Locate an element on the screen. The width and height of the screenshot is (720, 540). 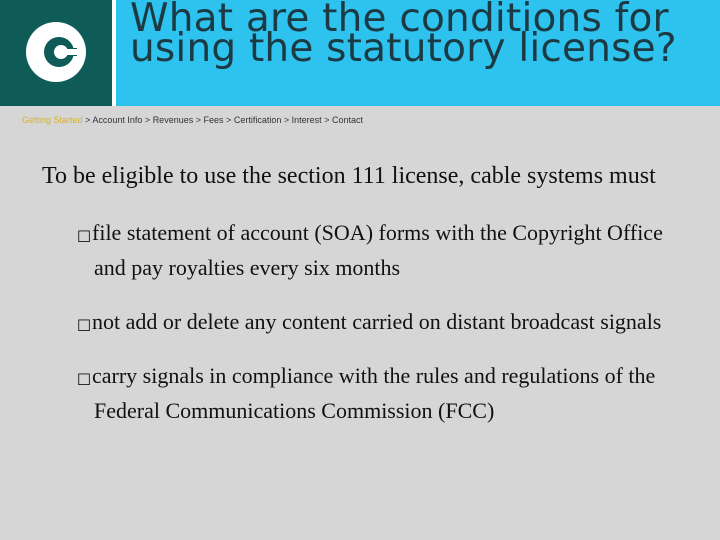
breadcrumb-item-certification: Certification is located at coordinates (258, 120).